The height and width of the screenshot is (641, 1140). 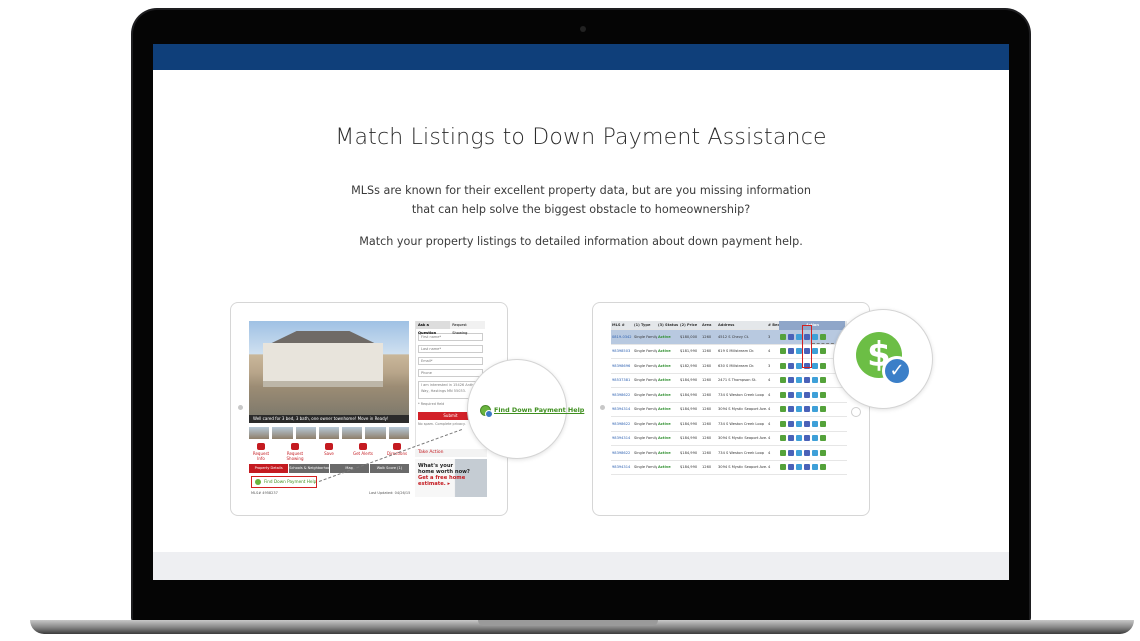 What do you see at coordinates (261, 452) in the screenshot?
I see `request-info-action: Request Info` at bounding box center [261, 452].